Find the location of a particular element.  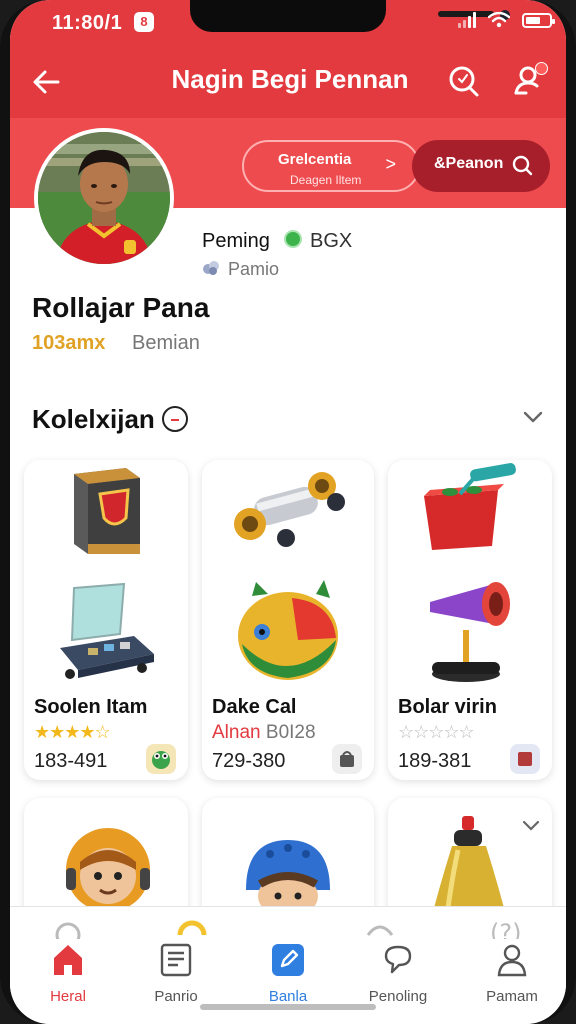

profile-button is located at coordinates (530, 80).